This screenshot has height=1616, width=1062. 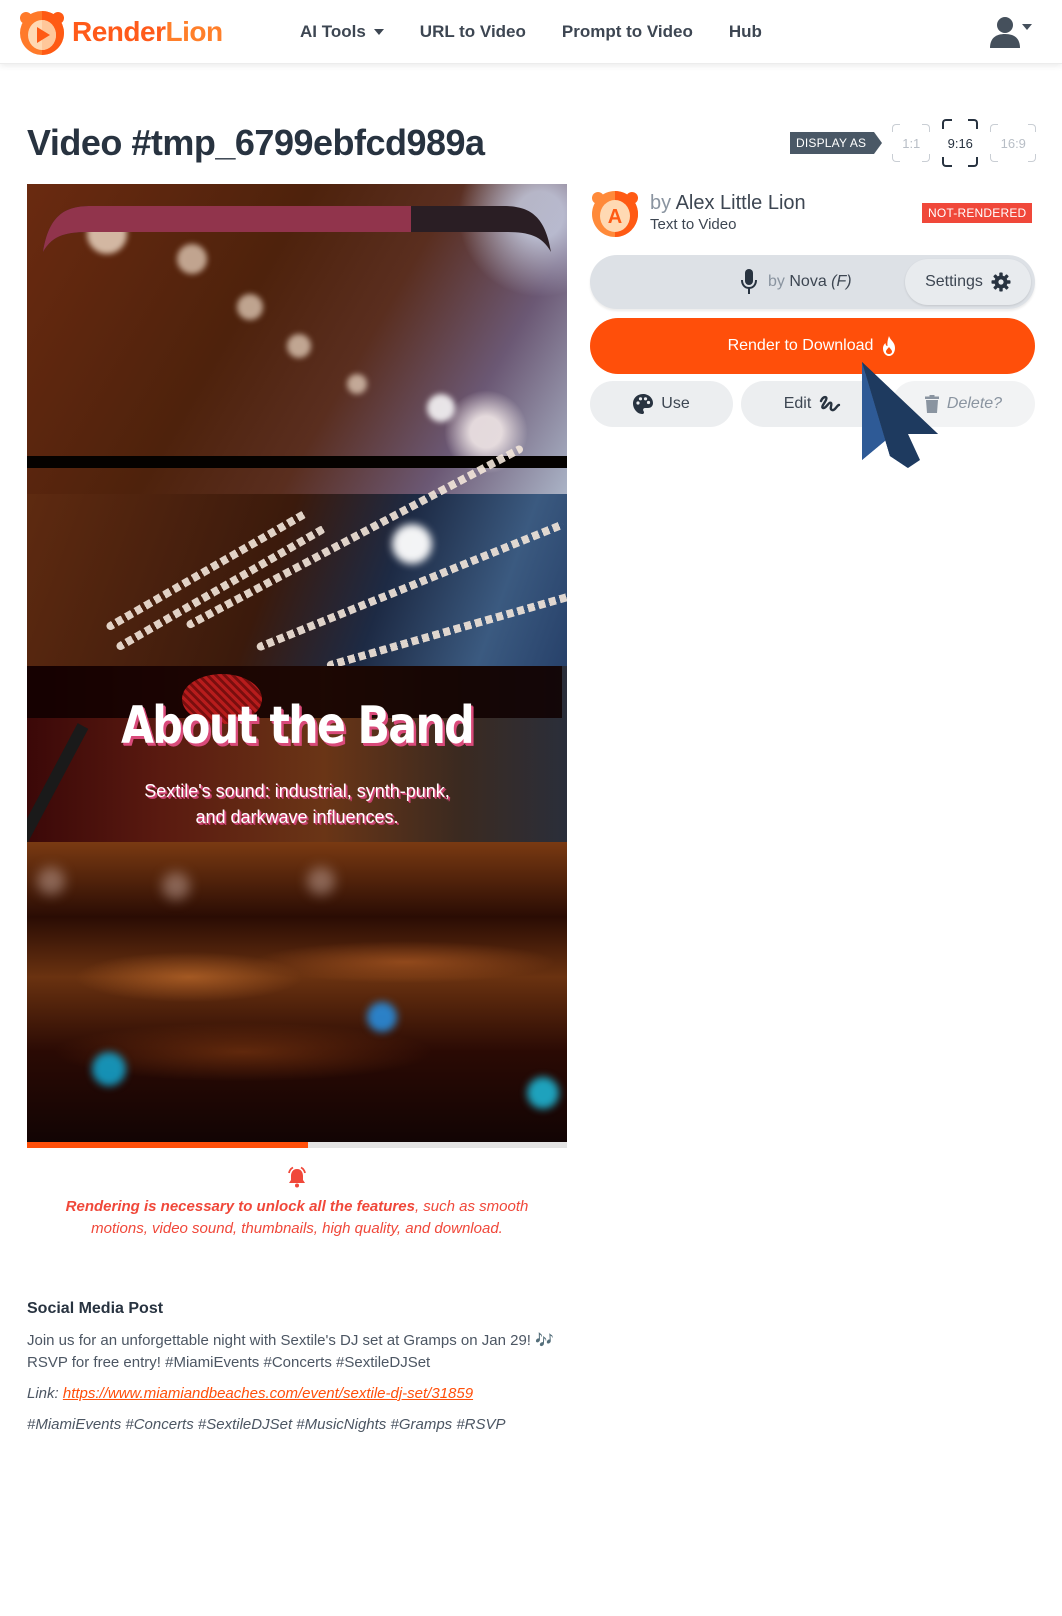 What do you see at coordinates (889, 346) in the screenshot?
I see `fire-icon` at bounding box center [889, 346].